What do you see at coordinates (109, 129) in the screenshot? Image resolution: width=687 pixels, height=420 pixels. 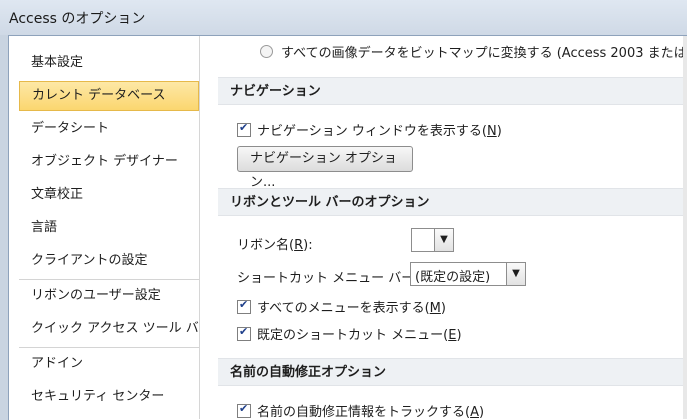 I see `sidebar-item-datasheet: データシート` at bounding box center [109, 129].